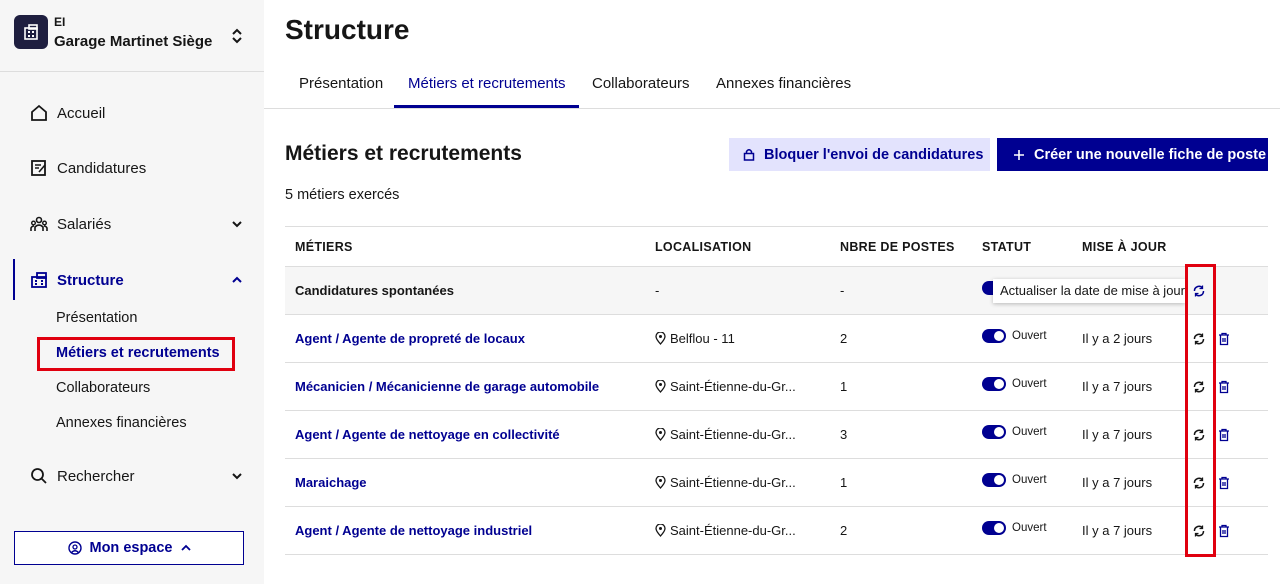 The height and width of the screenshot is (584, 1280). What do you see at coordinates (842, 290) in the screenshot?
I see `job-posts: -` at bounding box center [842, 290].